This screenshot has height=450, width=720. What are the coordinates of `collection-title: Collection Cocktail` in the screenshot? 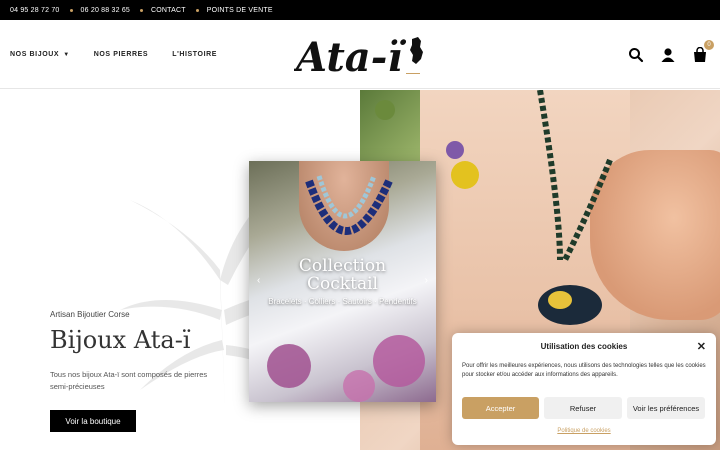 It's located at (342, 275).